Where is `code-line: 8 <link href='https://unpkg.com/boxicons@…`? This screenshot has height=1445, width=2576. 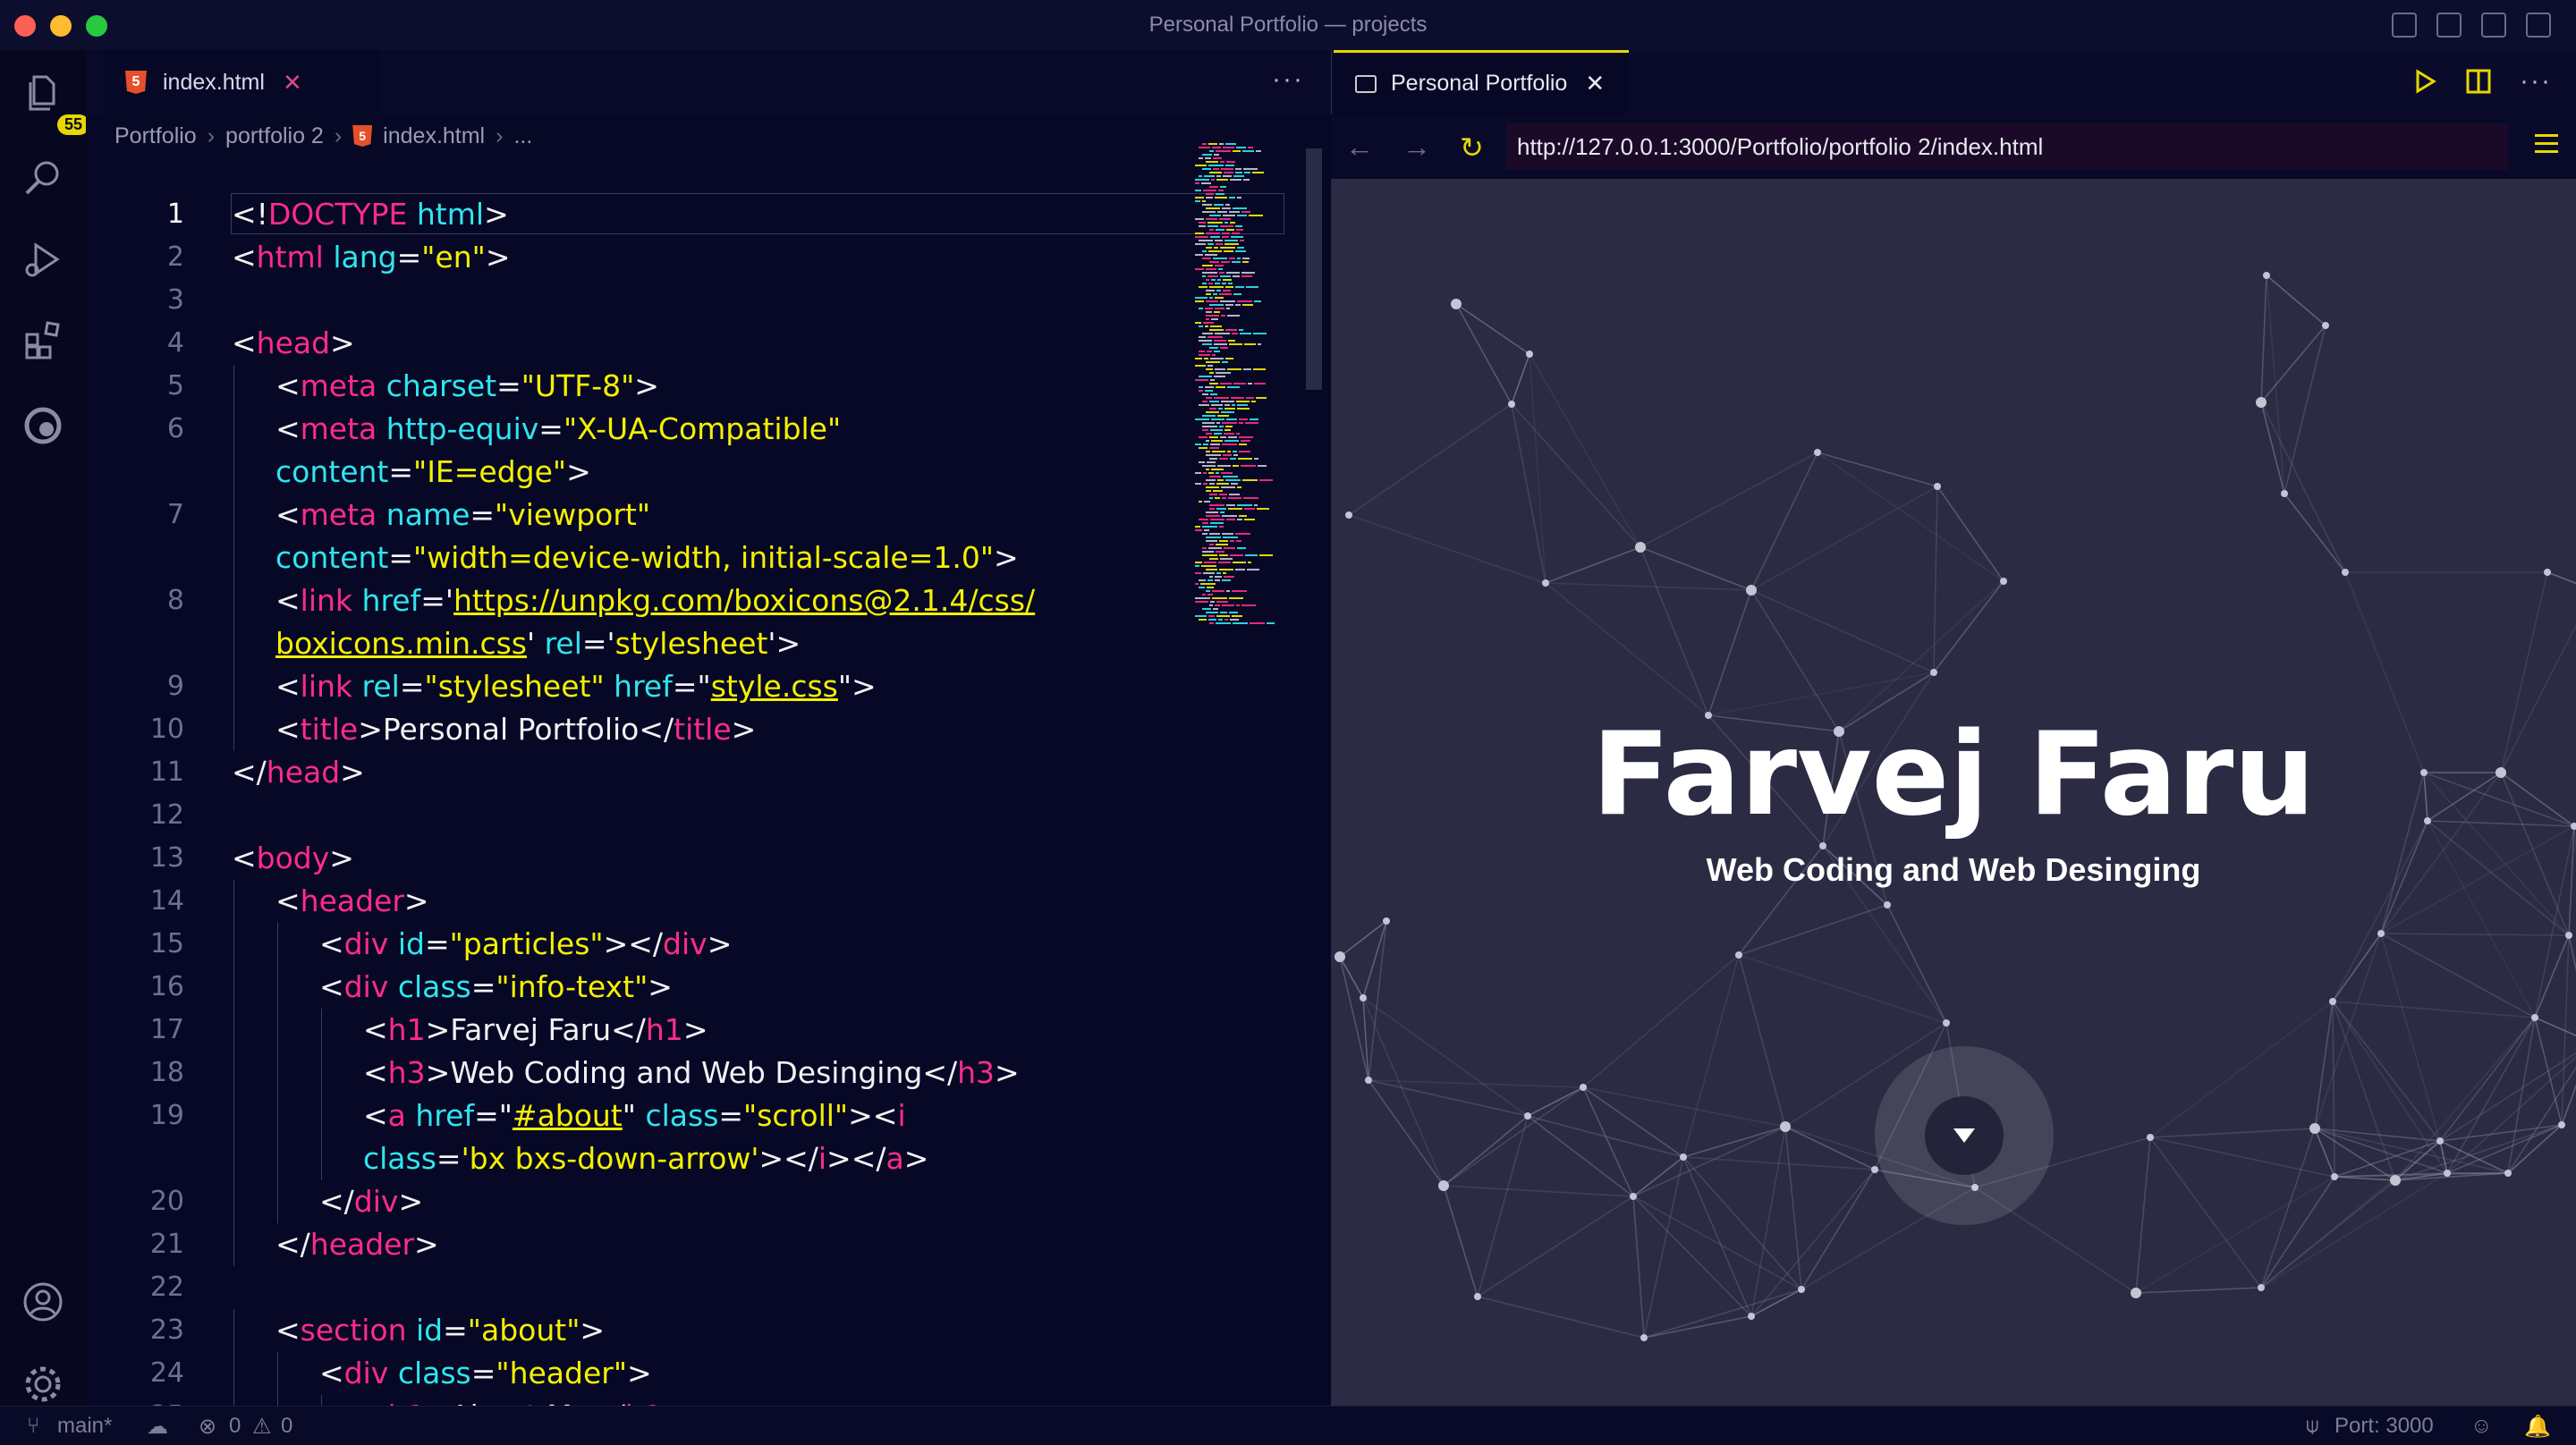
code-line: 8 <link href='https://unpkg.com/boxicons@… is located at coordinates (640, 600).